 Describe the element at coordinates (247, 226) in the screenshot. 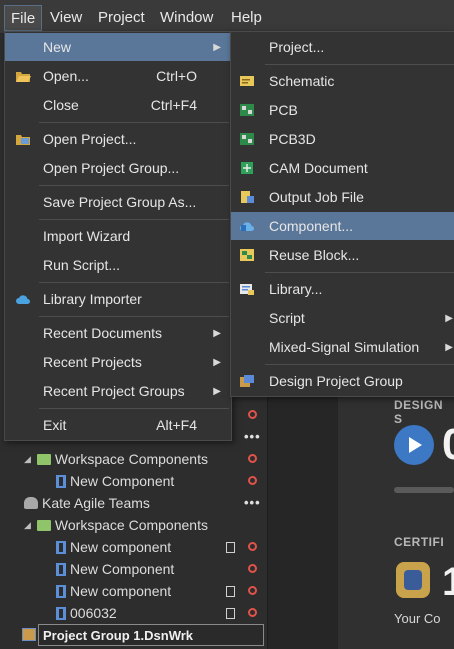

I see `component-cloud-icon` at that location.